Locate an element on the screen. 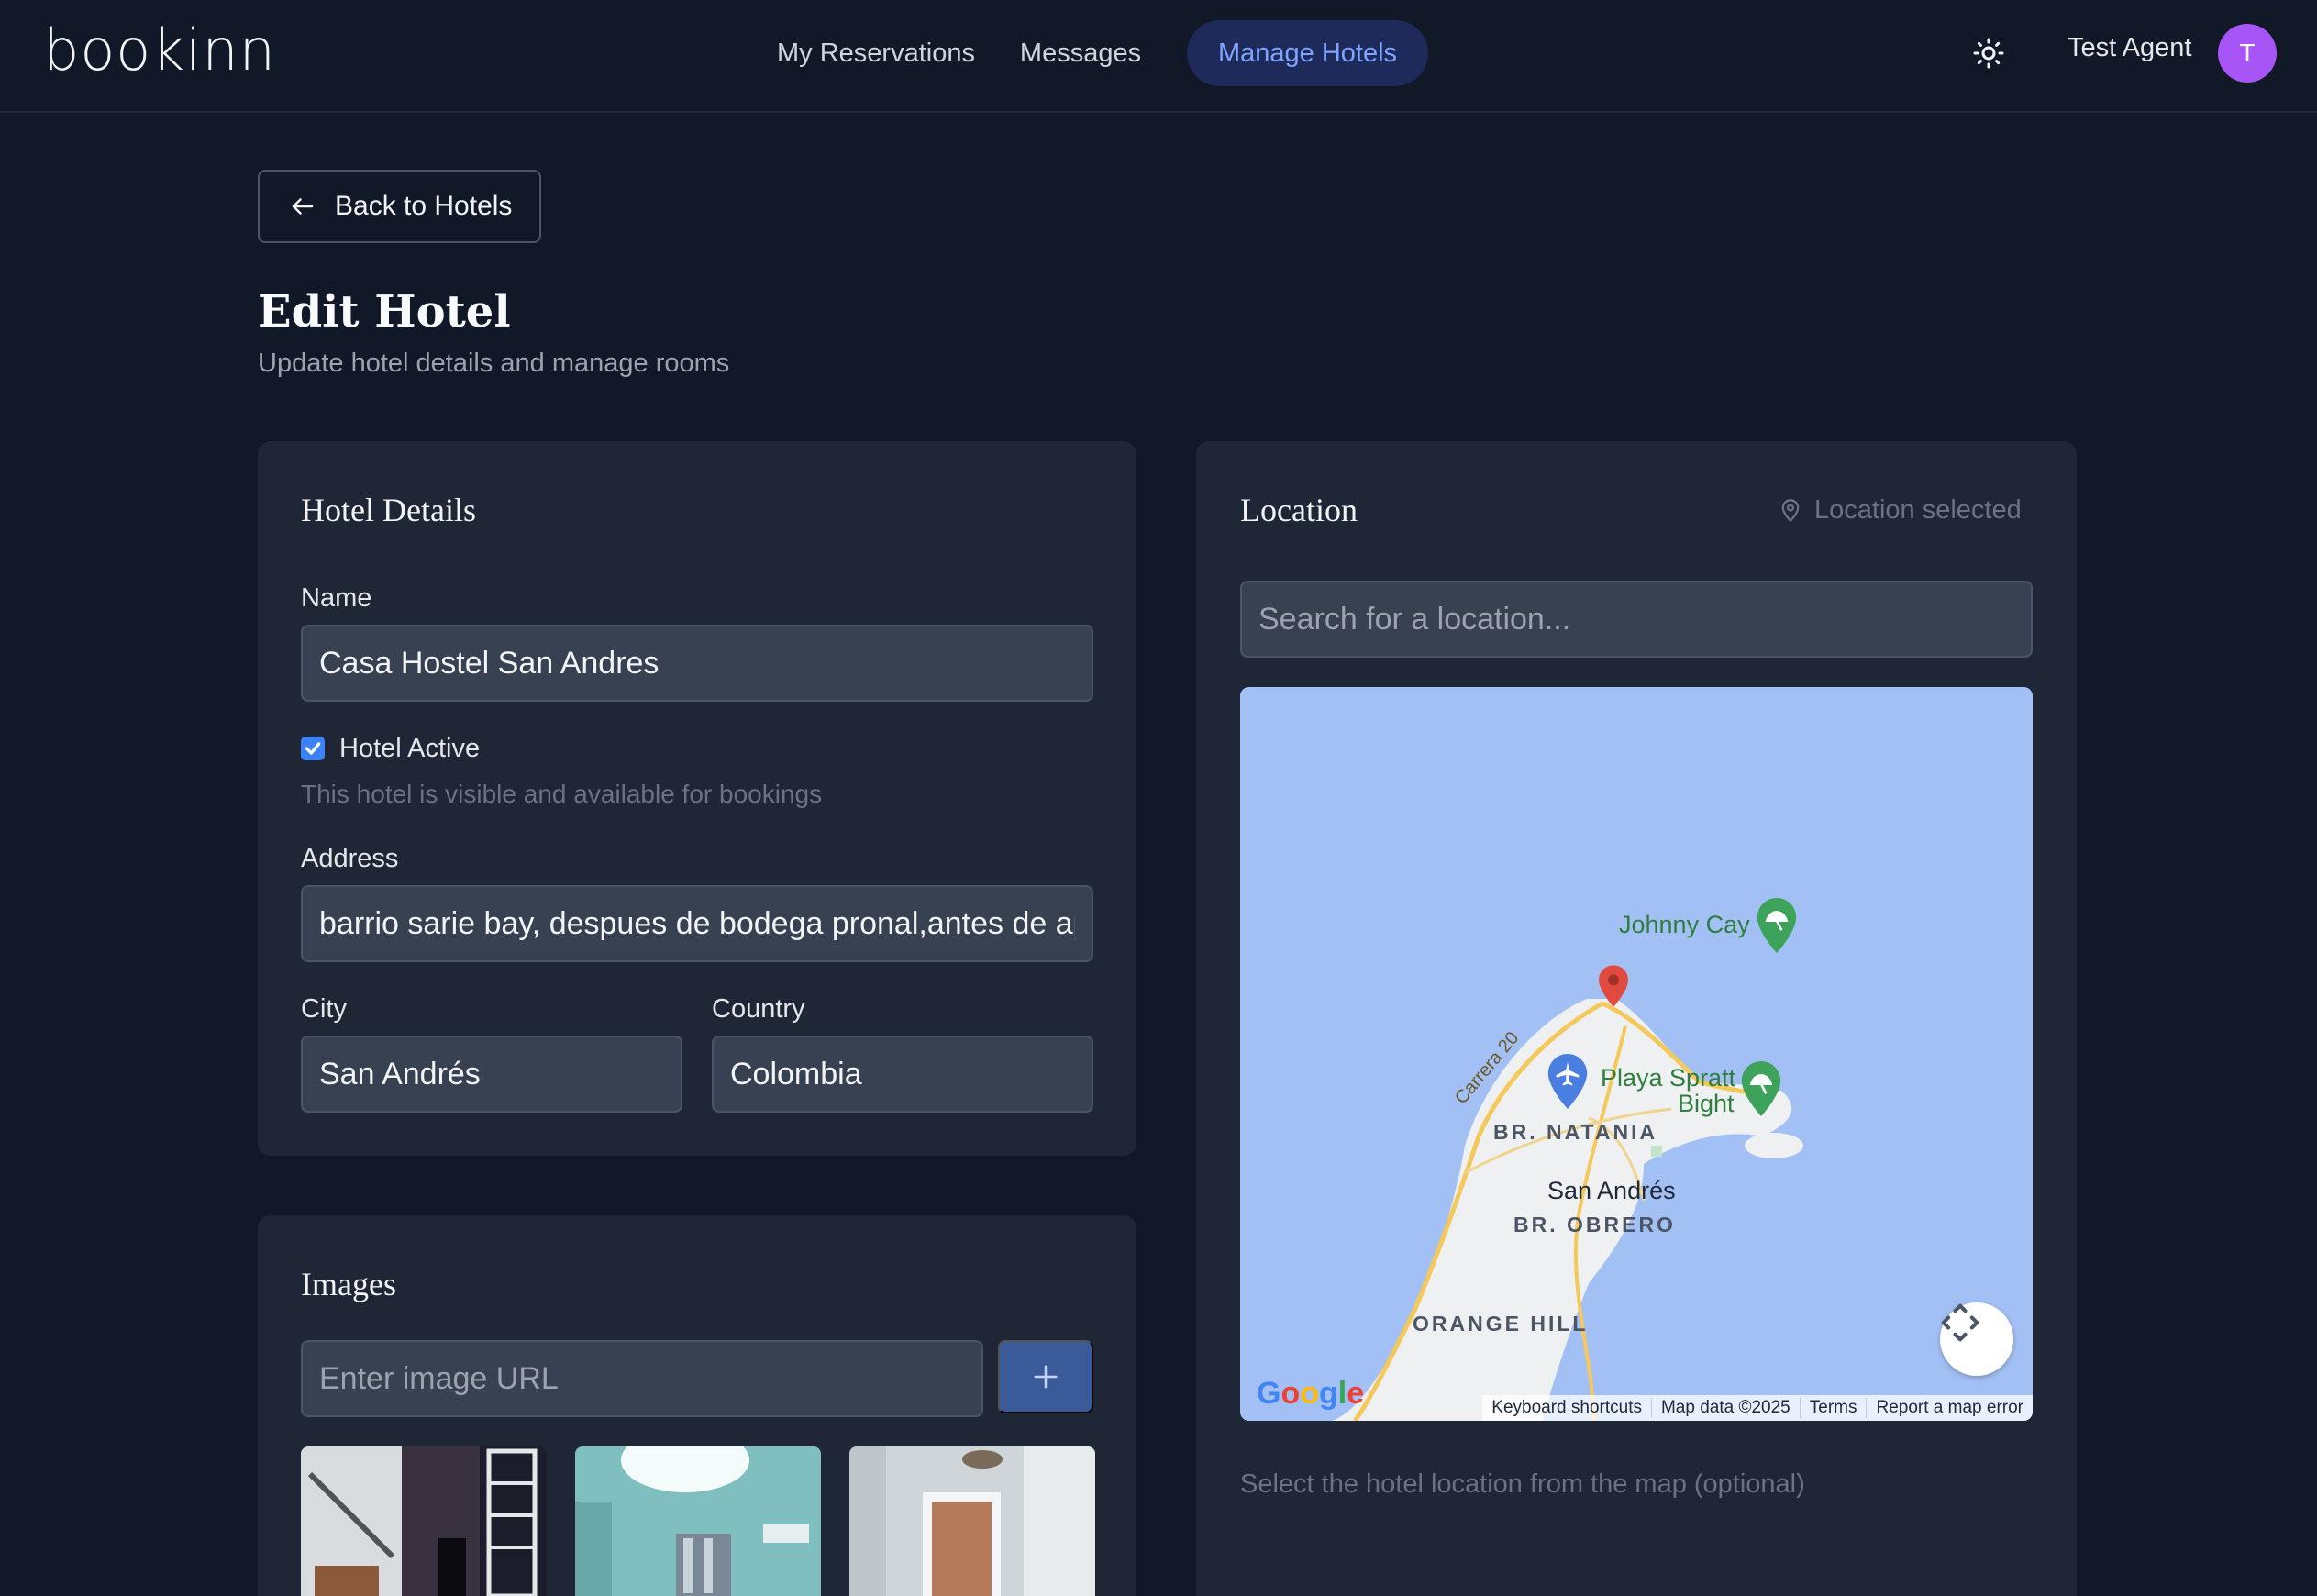  map-label-bight: Bight is located at coordinates (1706, 1103).